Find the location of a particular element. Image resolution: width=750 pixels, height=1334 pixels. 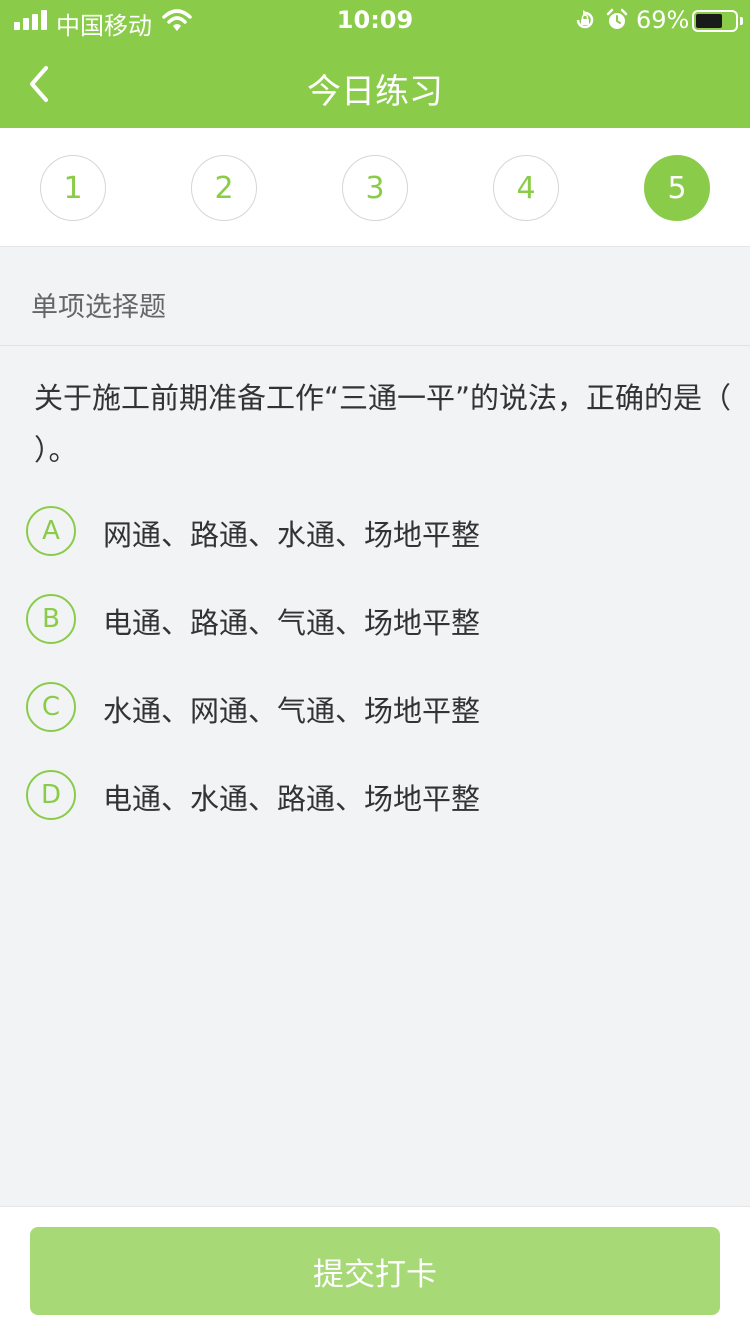

question-nav-item-1: 1 is located at coordinates (73, 188).